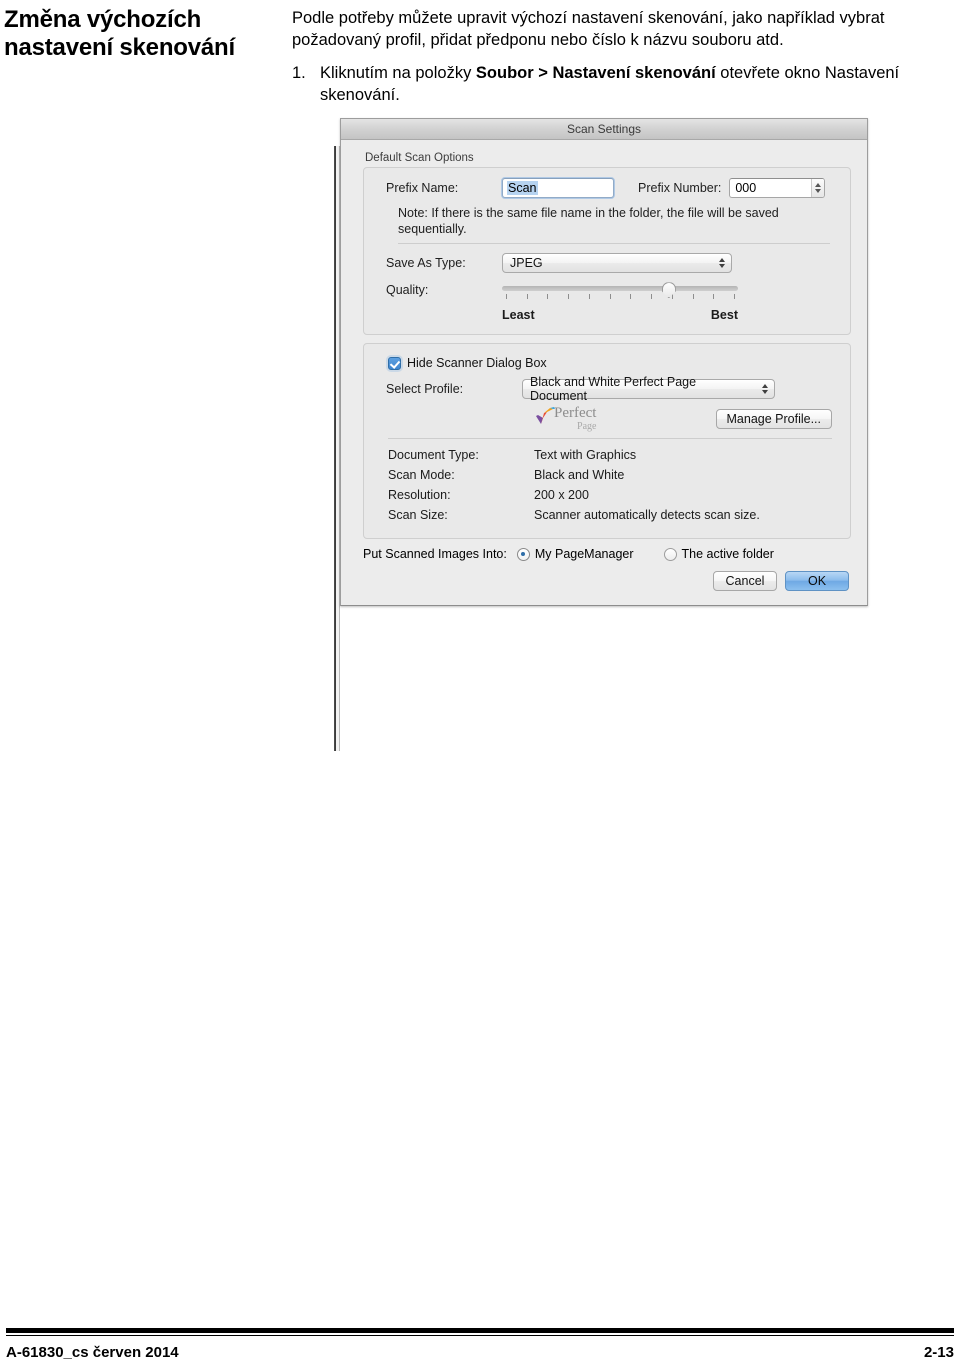 This screenshot has width=960, height=1369. Describe the element at coordinates (613, 389) in the screenshot. I see `select-profile-value: Black and White Perfect Page Document` at that location.